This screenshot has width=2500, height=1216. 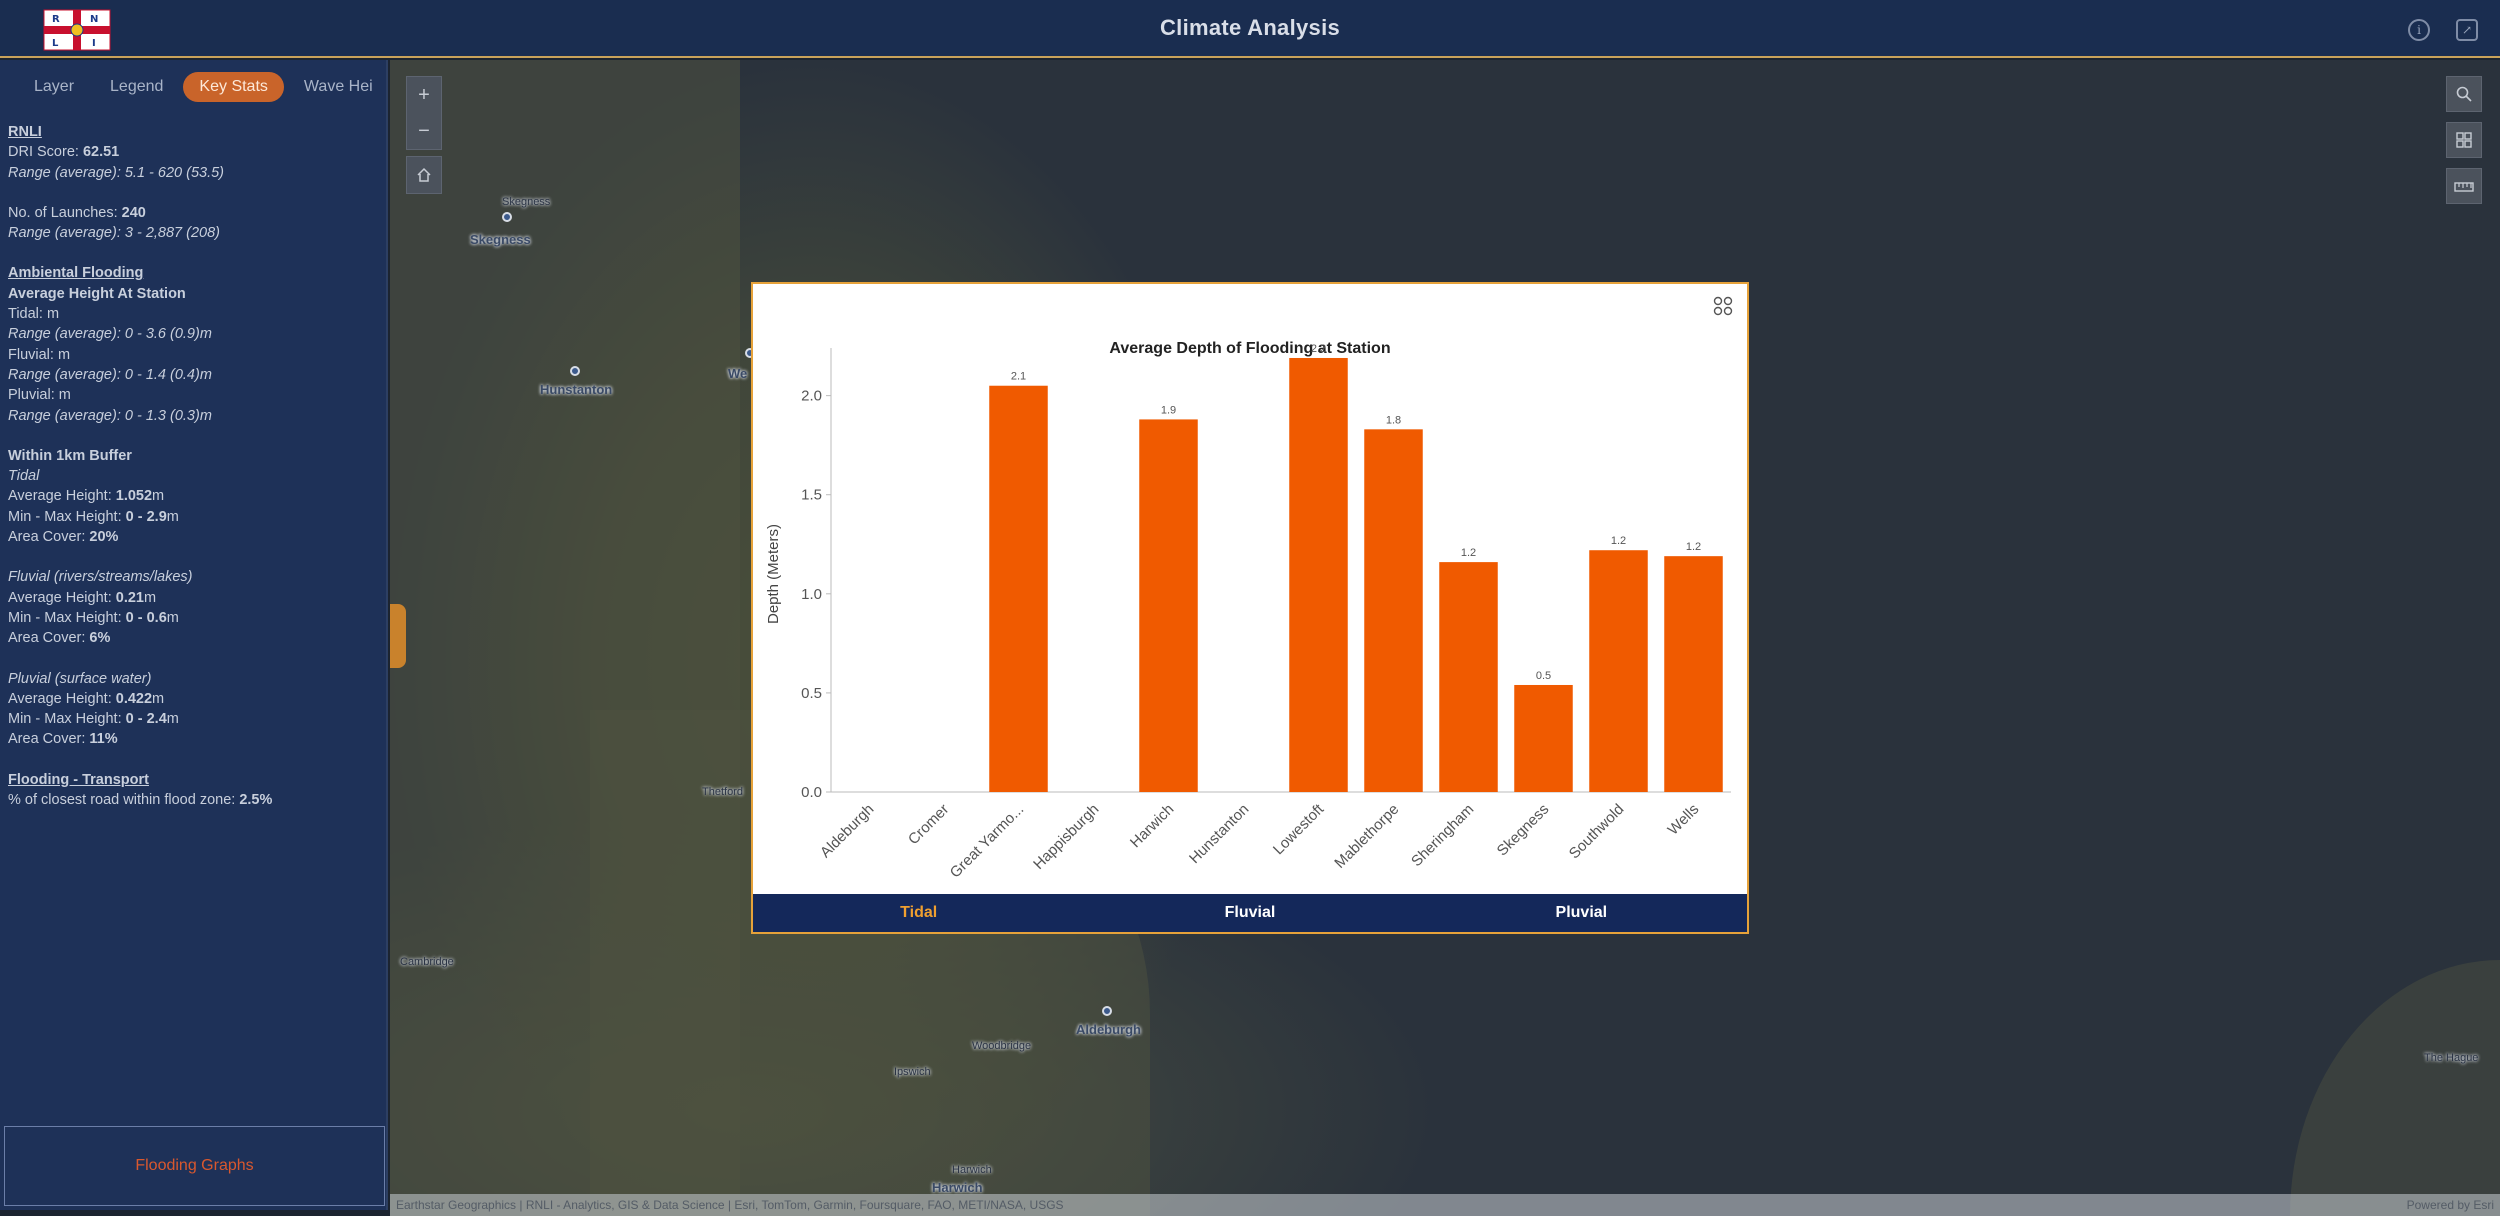 I want to click on map-label-woodbridge: Woodbridge, so click(x=1002, y=1046).